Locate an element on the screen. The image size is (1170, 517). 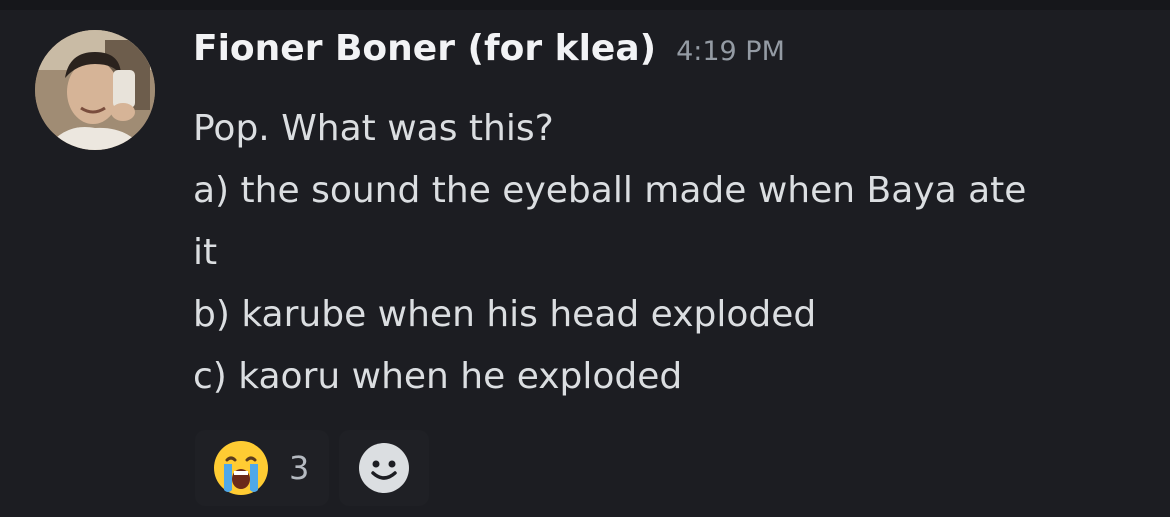
message-line: c) kaoru when he exploded is located at coordinates (438, 376).